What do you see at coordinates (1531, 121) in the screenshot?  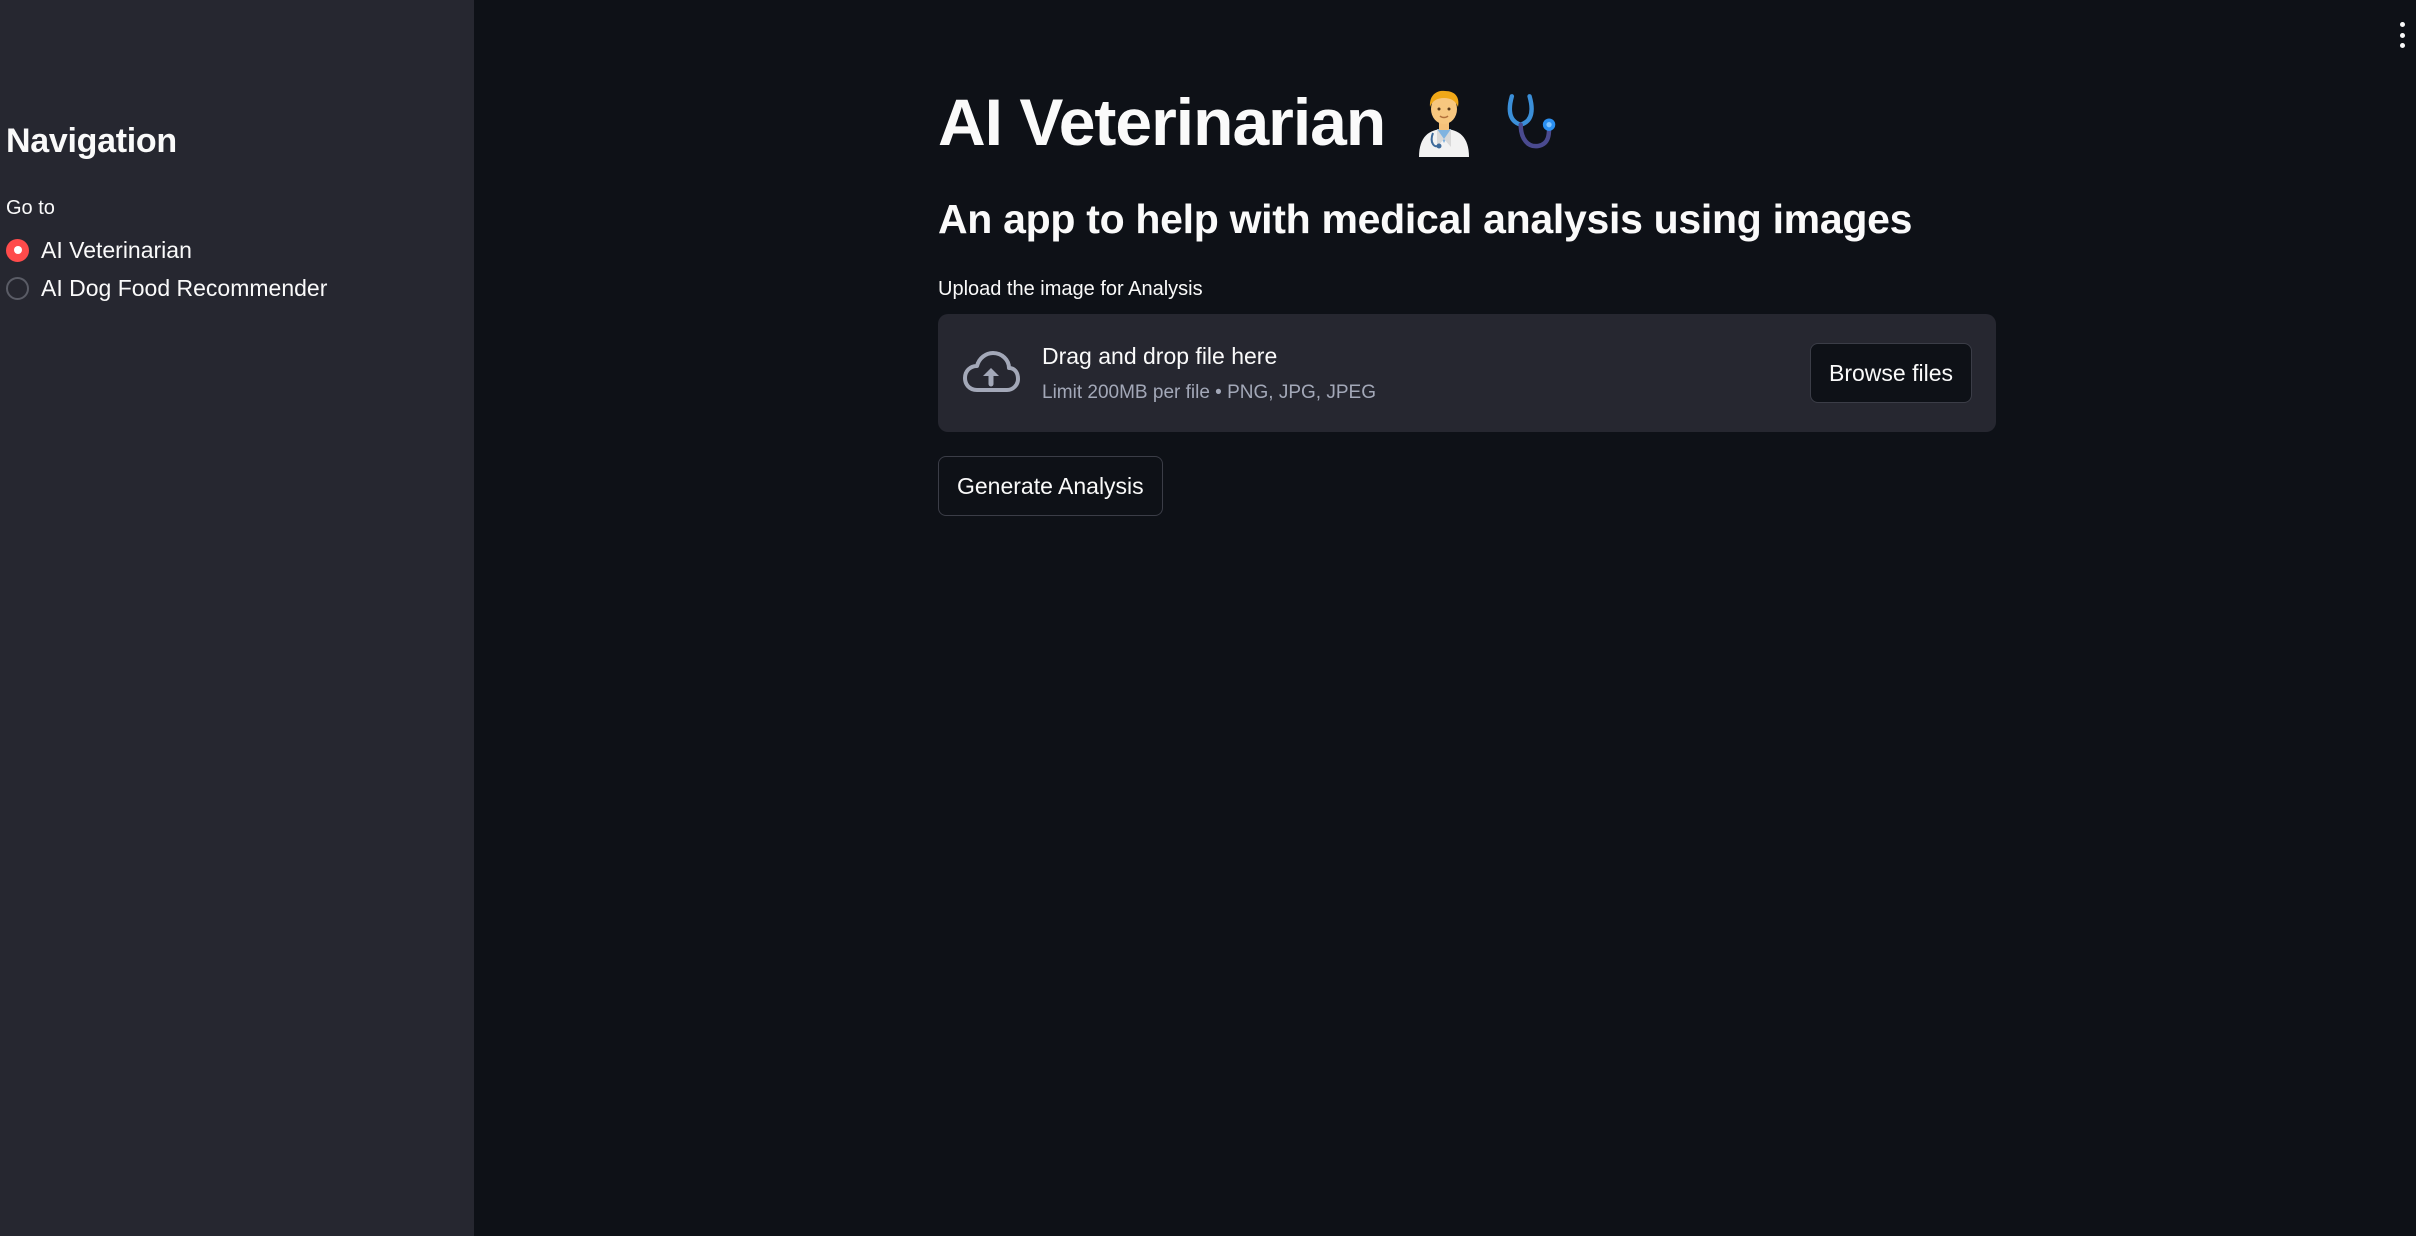 I see `stethoscope-icon` at bounding box center [1531, 121].